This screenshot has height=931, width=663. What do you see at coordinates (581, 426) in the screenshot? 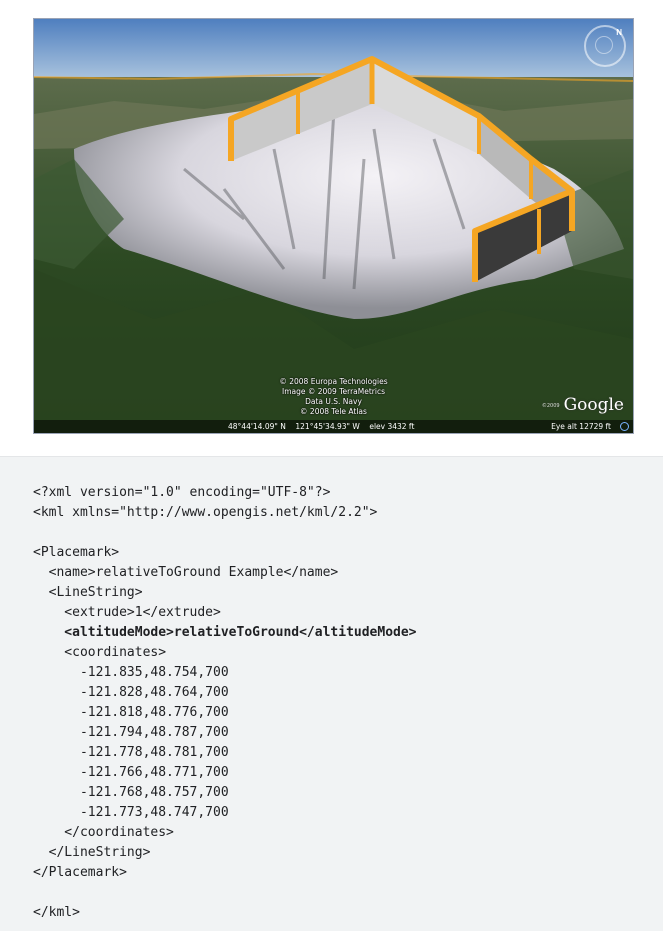
I see `eye-altitude: Eye alt 12729 ft` at bounding box center [581, 426].